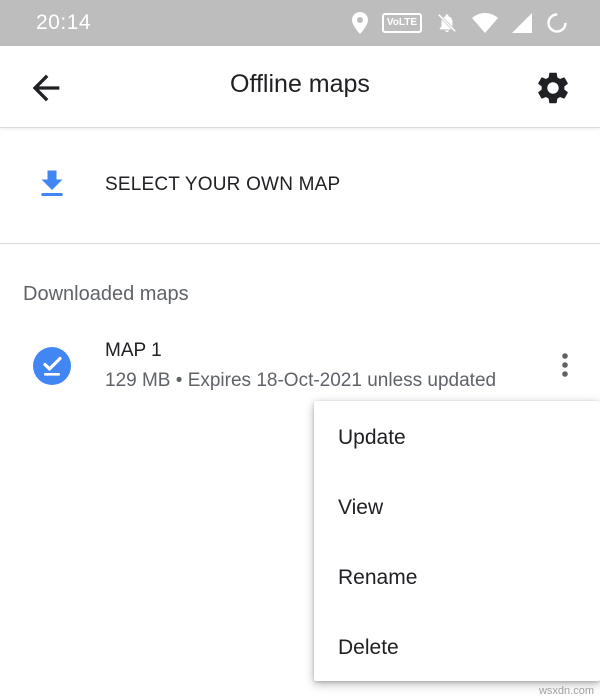  What do you see at coordinates (566, 691) in the screenshot?
I see `watermark: wsxdn.com` at bounding box center [566, 691].